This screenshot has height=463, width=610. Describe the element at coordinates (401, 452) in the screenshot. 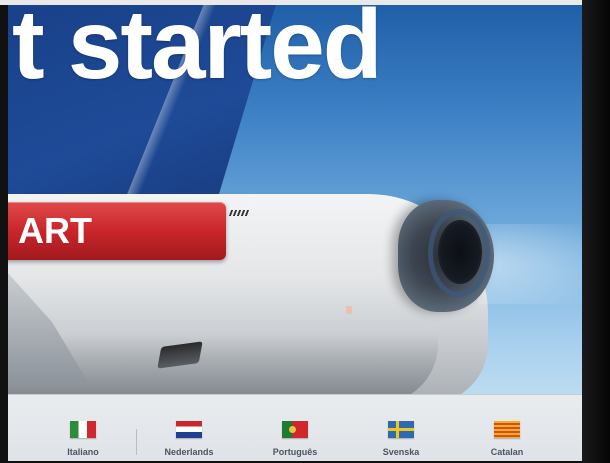

I see `language-label: Svenska` at that location.